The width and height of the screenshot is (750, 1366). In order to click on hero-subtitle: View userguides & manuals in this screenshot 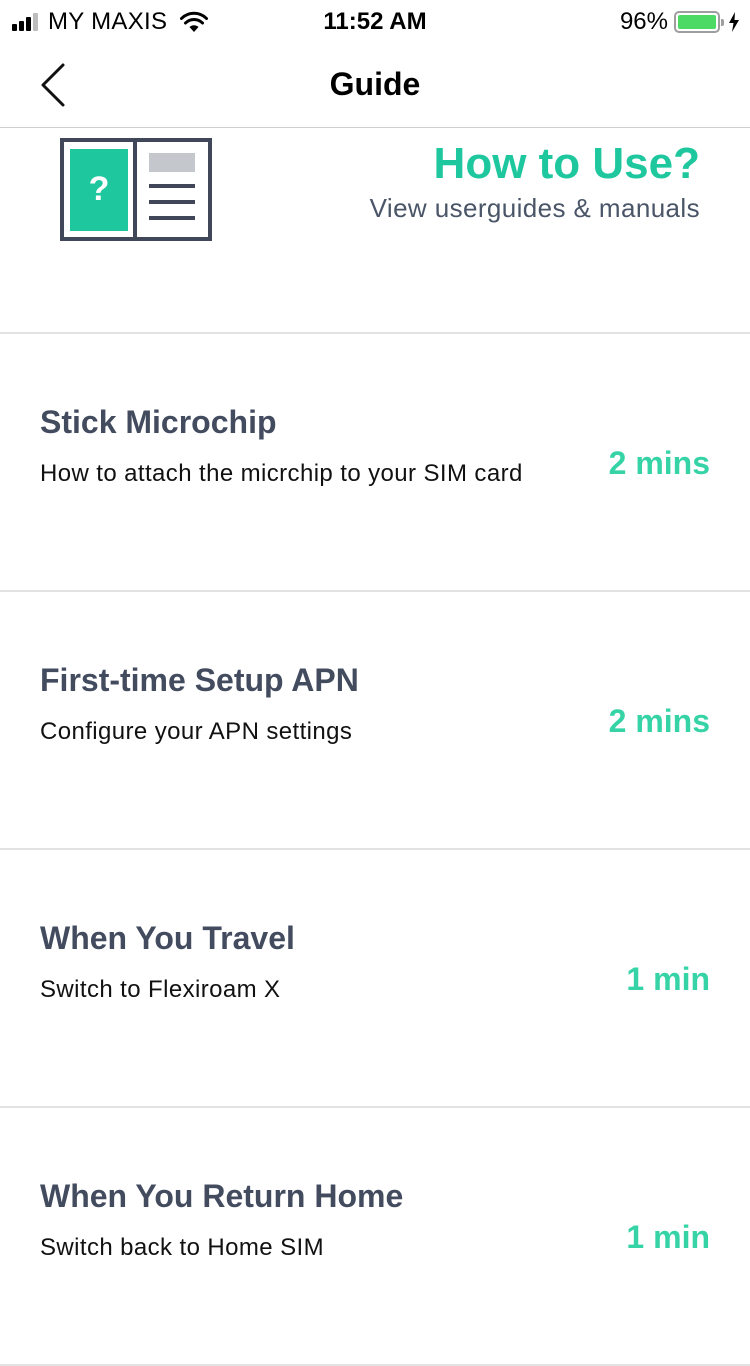, I will do `click(534, 208)`.